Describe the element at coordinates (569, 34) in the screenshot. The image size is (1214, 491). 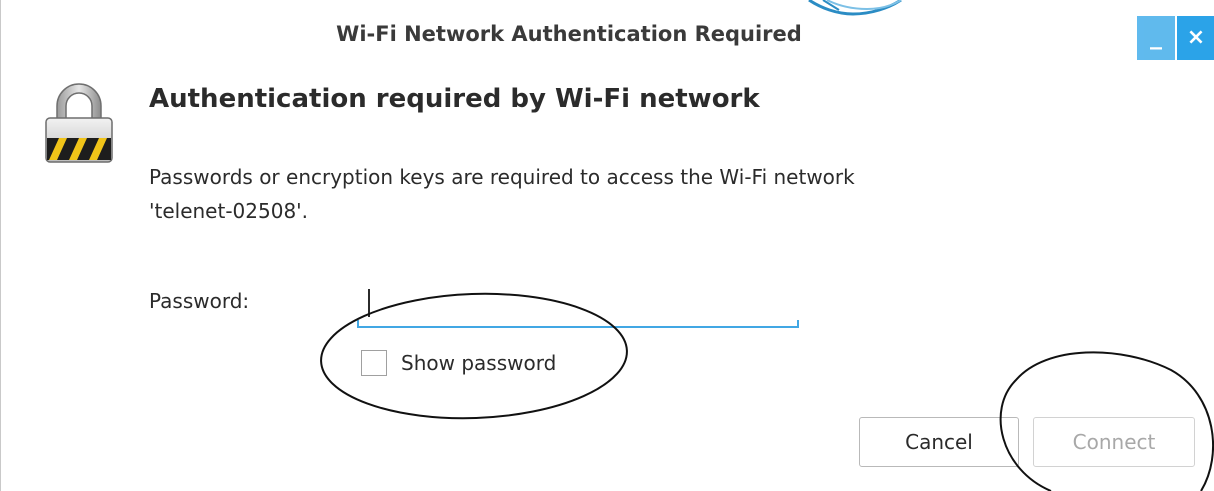
I see `window-title: Wi-Fi Network Authentication Required` at that location.